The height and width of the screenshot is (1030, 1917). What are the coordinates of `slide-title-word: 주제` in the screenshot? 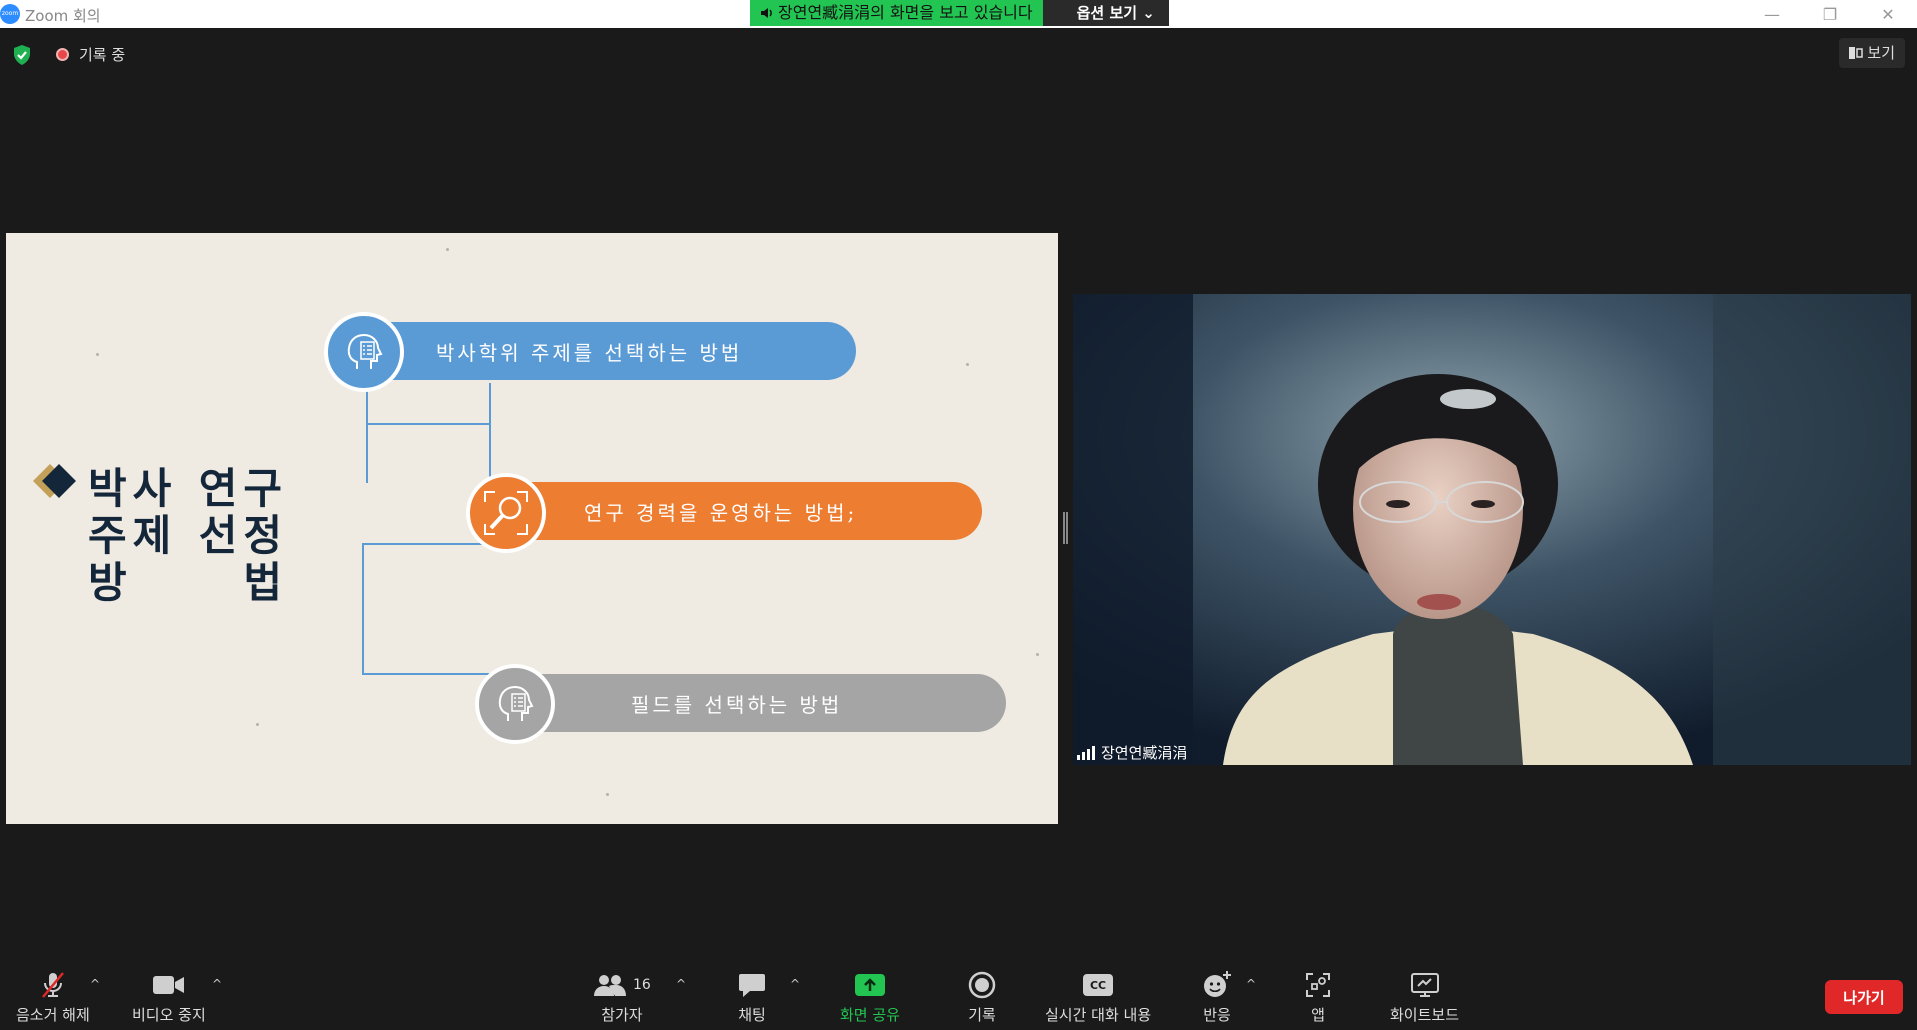 It's located at (133, 535).